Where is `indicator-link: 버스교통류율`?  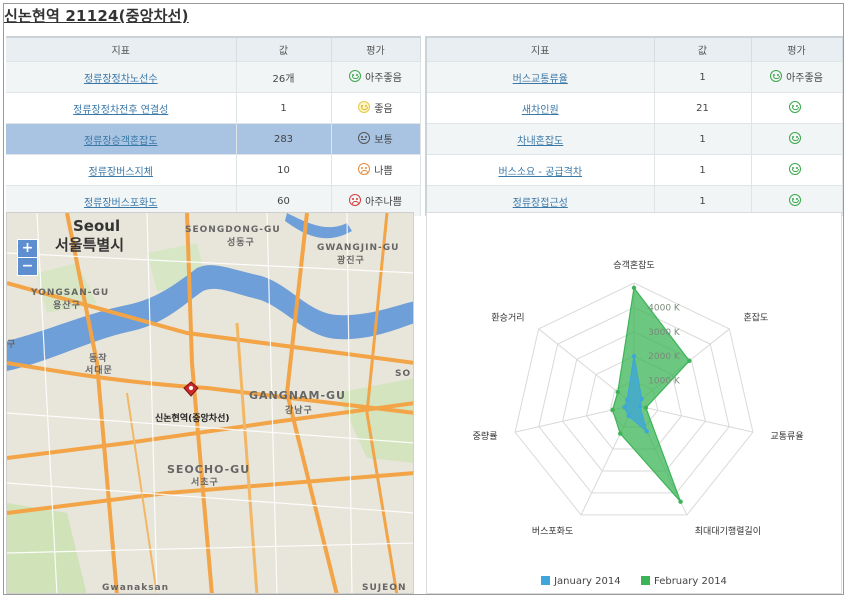 indicator-link: 버스교통류율 is located at coordinates (540, 77).